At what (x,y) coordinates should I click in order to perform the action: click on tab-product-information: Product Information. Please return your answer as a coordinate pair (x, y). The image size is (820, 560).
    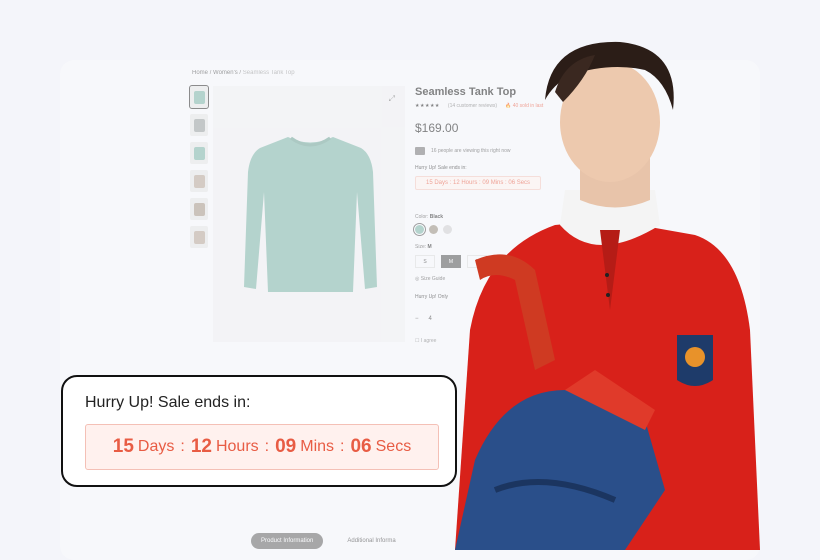
    Looking at the image, I should click on (287, 541).